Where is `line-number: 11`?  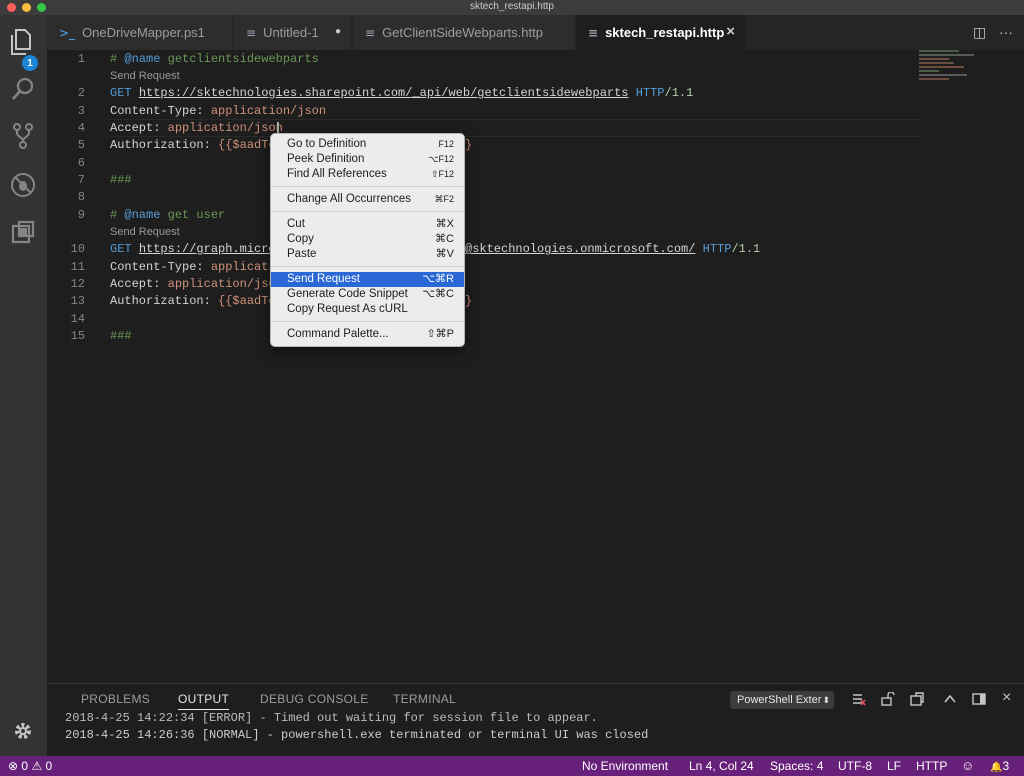
line-number: 11 is located at coordinates (77, 267).